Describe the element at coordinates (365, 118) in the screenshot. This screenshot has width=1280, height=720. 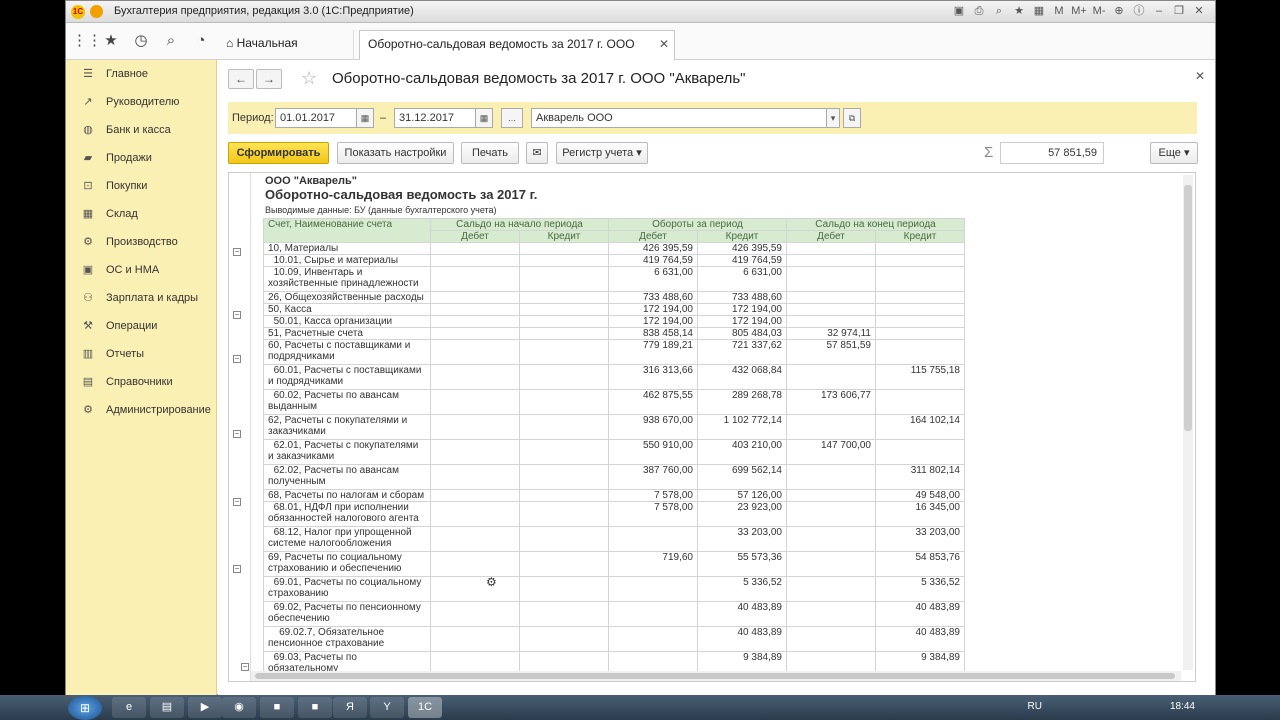
I see `calendar-from-icon: ▦` at that location.